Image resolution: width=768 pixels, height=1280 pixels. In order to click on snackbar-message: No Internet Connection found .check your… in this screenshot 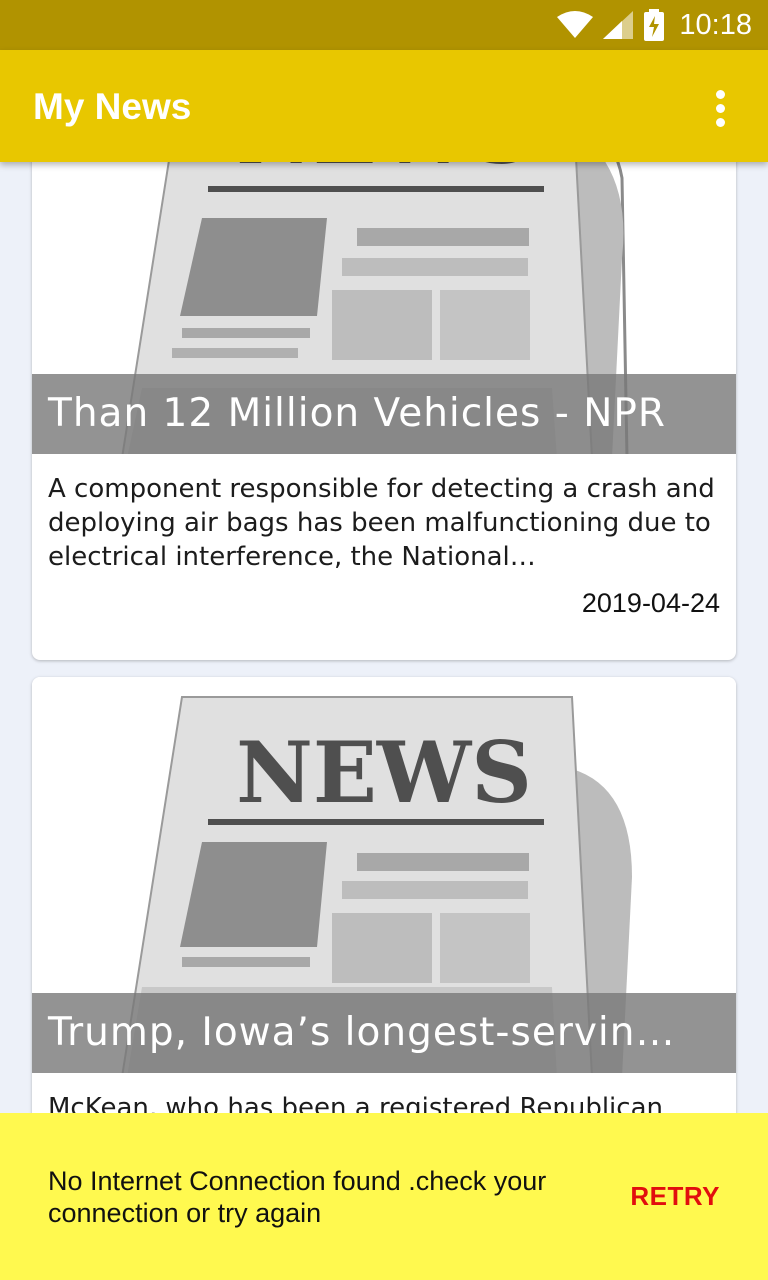, I will do `click(297, 1197)`.